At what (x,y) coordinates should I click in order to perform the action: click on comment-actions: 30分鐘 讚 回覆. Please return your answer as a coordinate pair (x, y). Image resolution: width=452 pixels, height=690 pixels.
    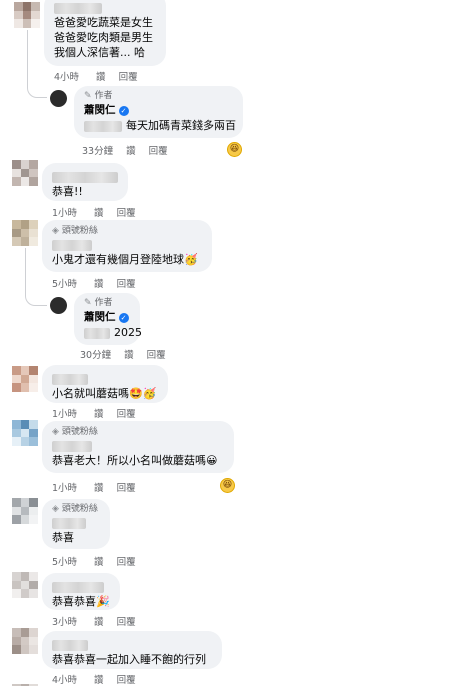
    Looking at the image, I should click on (123, 354).